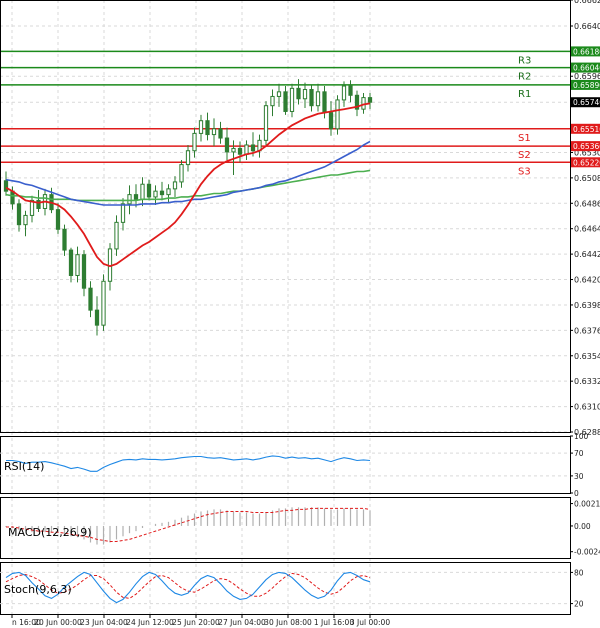  I want to click on level-label-r1: R1, so click(524, 94).